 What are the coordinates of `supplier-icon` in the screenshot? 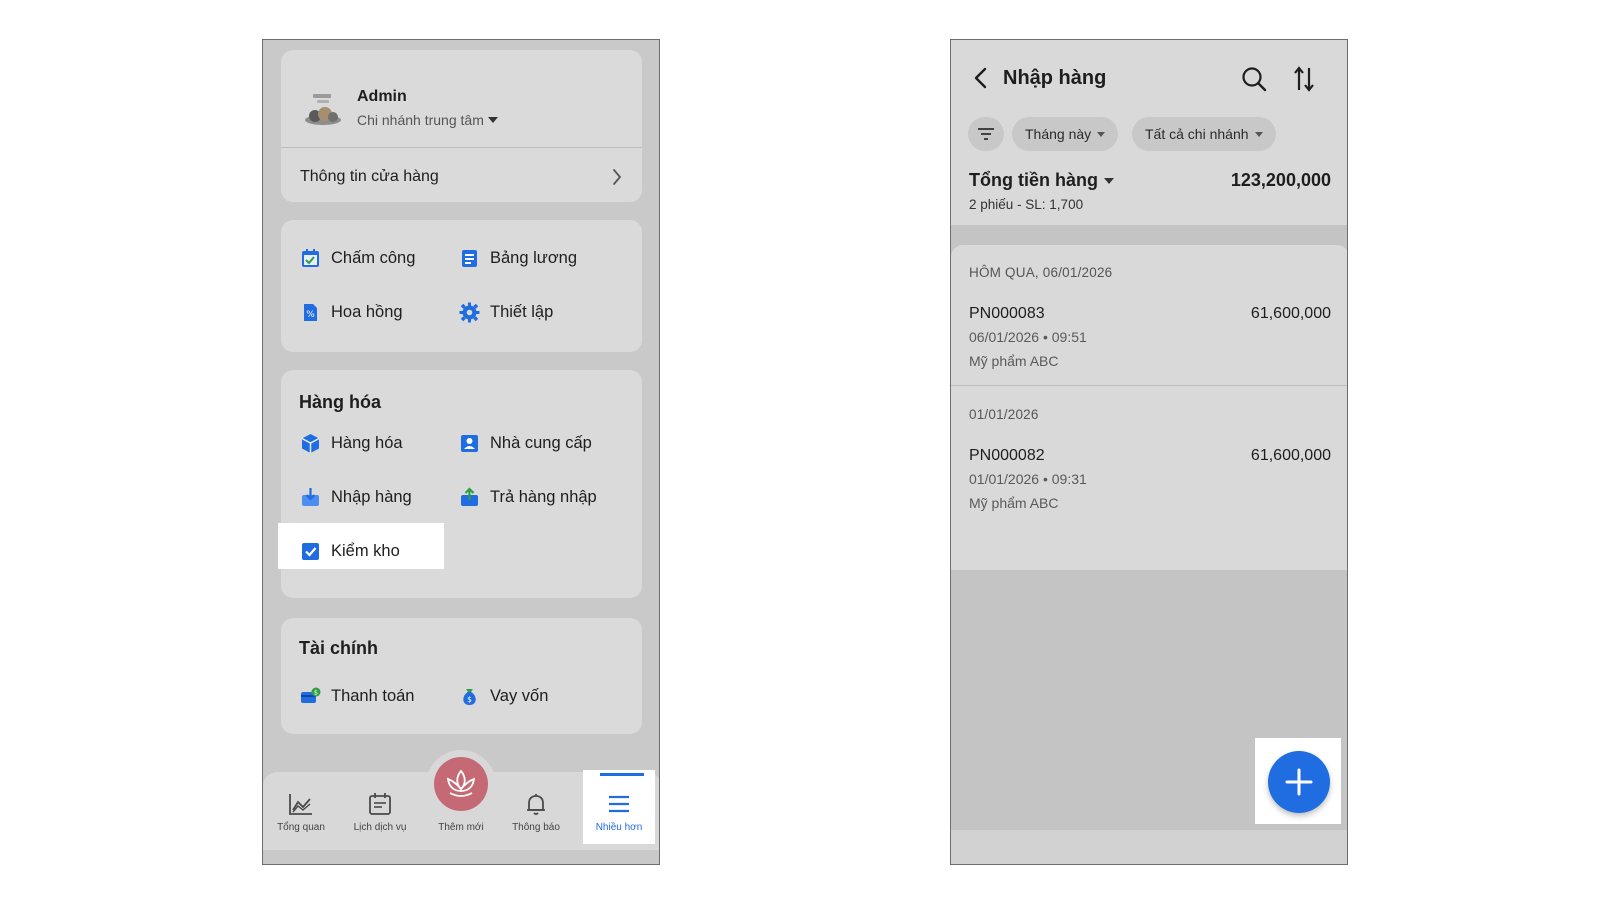 It's located at (469, 443).